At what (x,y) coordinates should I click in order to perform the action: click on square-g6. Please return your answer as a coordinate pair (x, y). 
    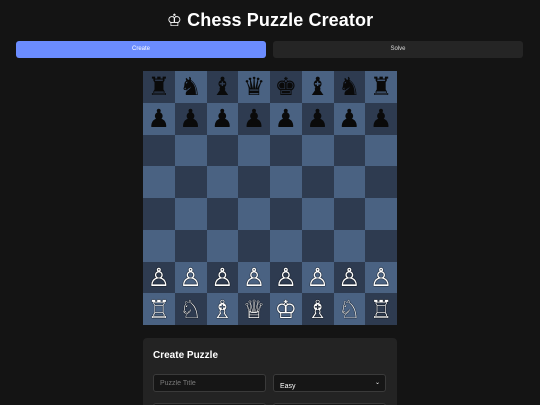
    Looking at the image, I should click on (349, 150).